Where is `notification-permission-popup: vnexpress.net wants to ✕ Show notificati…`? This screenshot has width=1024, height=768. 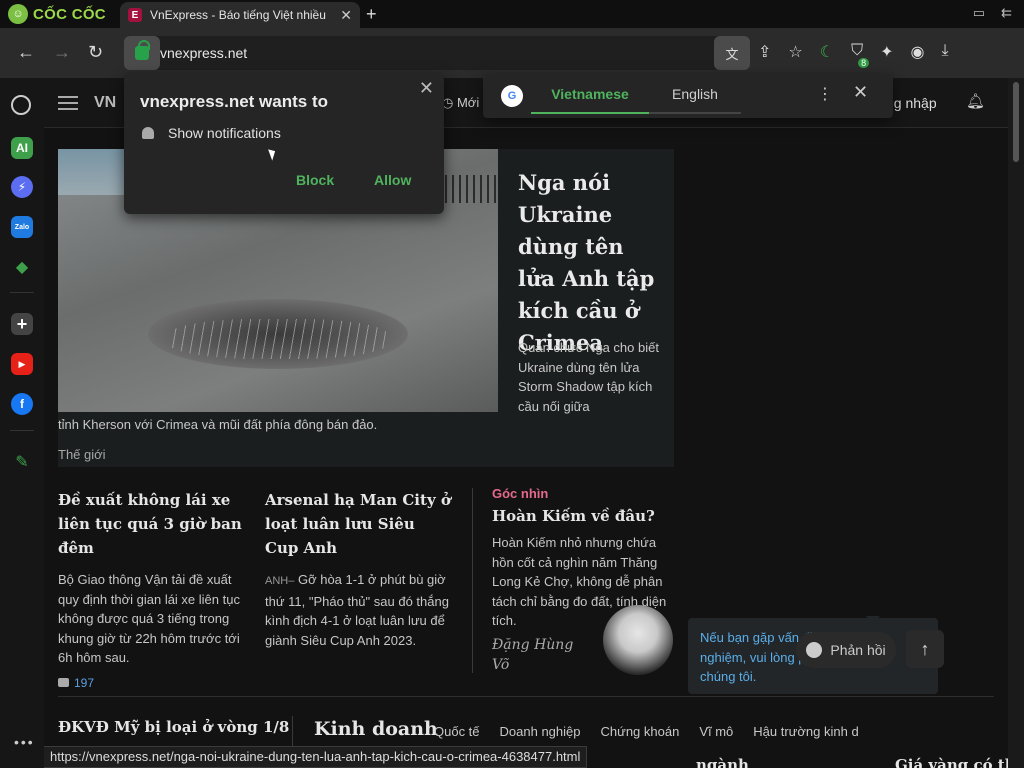 notification-permission-popup: vnexpress.net wants to ✕ Show notificati… is located at coordinates (284, 144).